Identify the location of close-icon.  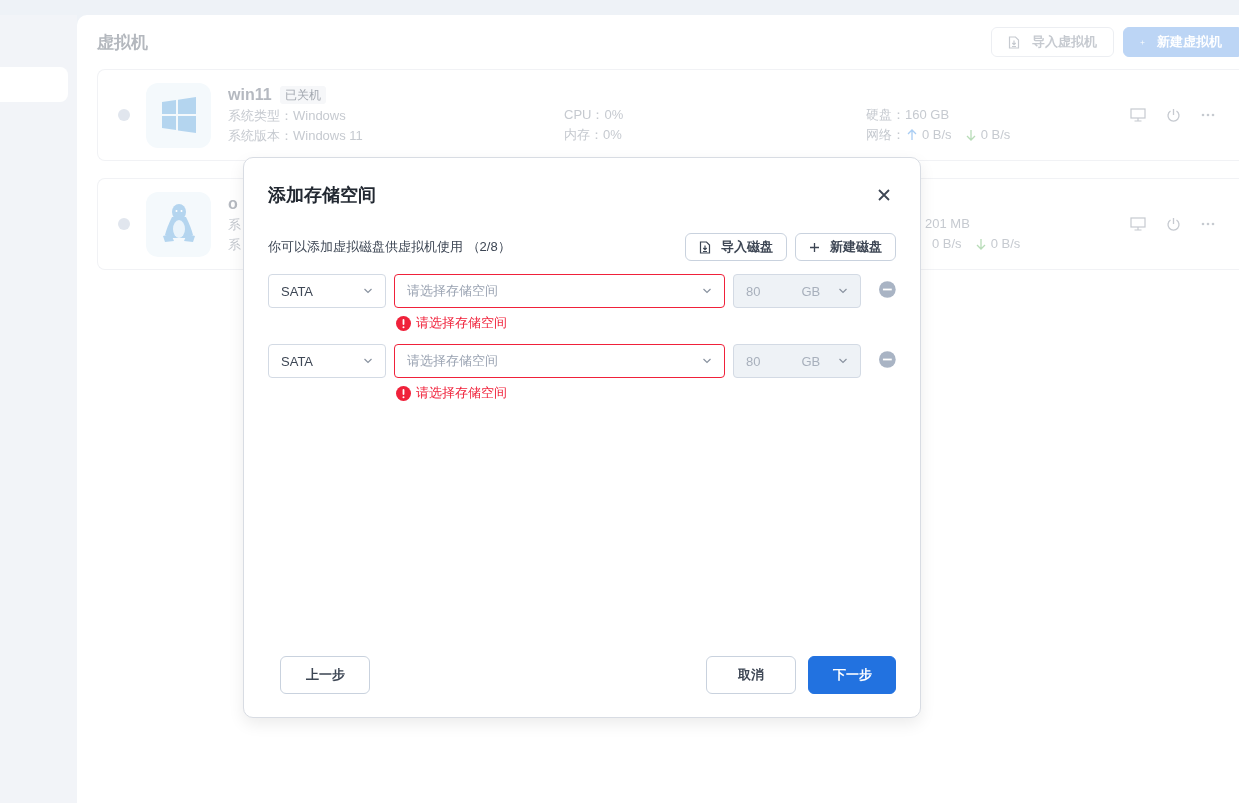
(884, 195).